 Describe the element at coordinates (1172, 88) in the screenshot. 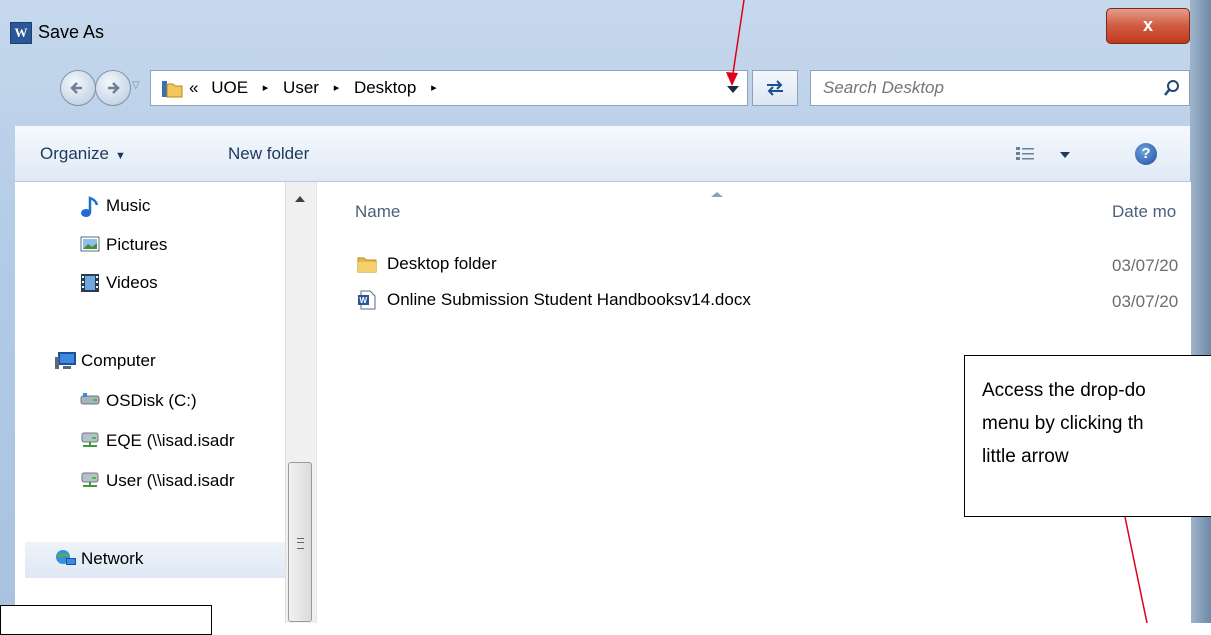

I see `search-icon` at that location.